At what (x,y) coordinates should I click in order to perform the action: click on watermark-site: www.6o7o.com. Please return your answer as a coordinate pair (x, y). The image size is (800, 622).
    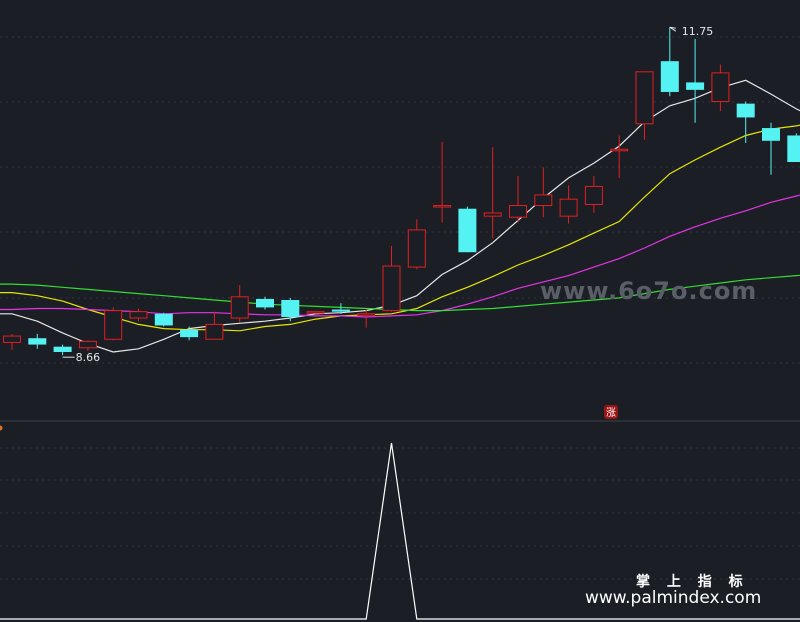
    Looking at the image, I should click on (648, 291).